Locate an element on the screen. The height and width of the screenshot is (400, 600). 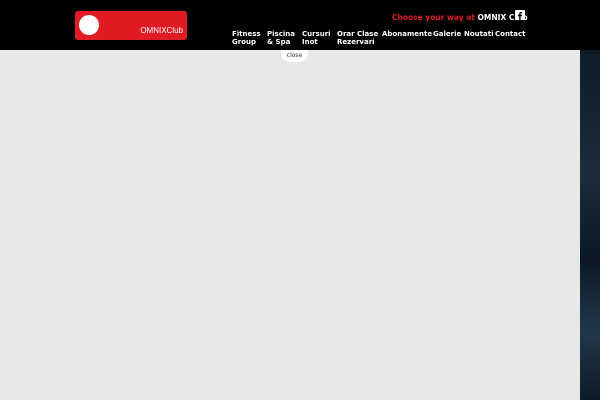
nav-item-contact: Contact is located at coordinates (510, 34).